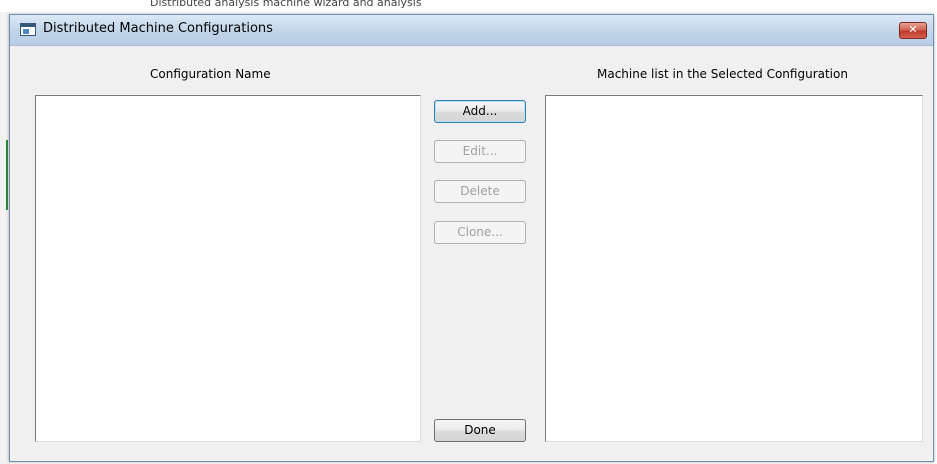 The height and width of the screenshot is (464, 937). Describe the element at coordinates (158, 28) in the screenshot. I see `dialog-title: Distributed Machine Configurations` at that location.